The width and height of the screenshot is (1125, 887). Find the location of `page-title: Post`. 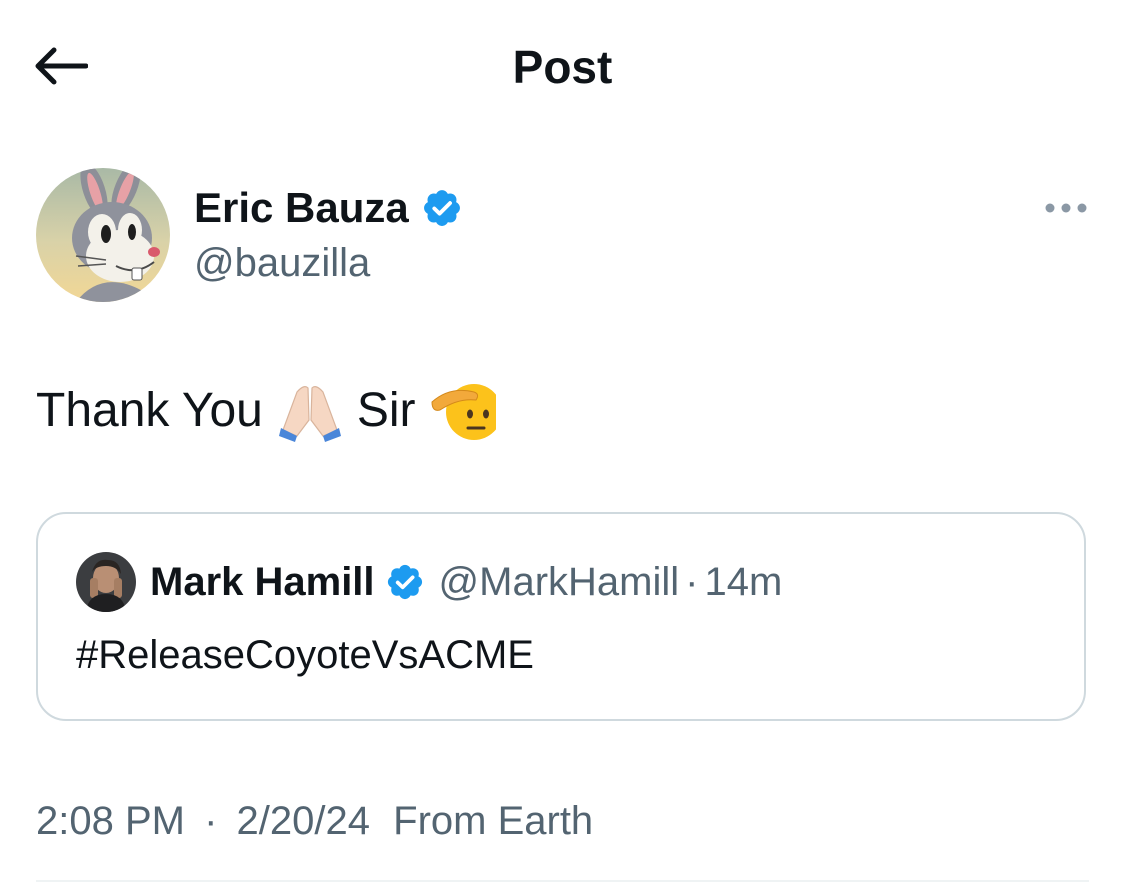

page-title: Post is located at coordinates (562, 67).